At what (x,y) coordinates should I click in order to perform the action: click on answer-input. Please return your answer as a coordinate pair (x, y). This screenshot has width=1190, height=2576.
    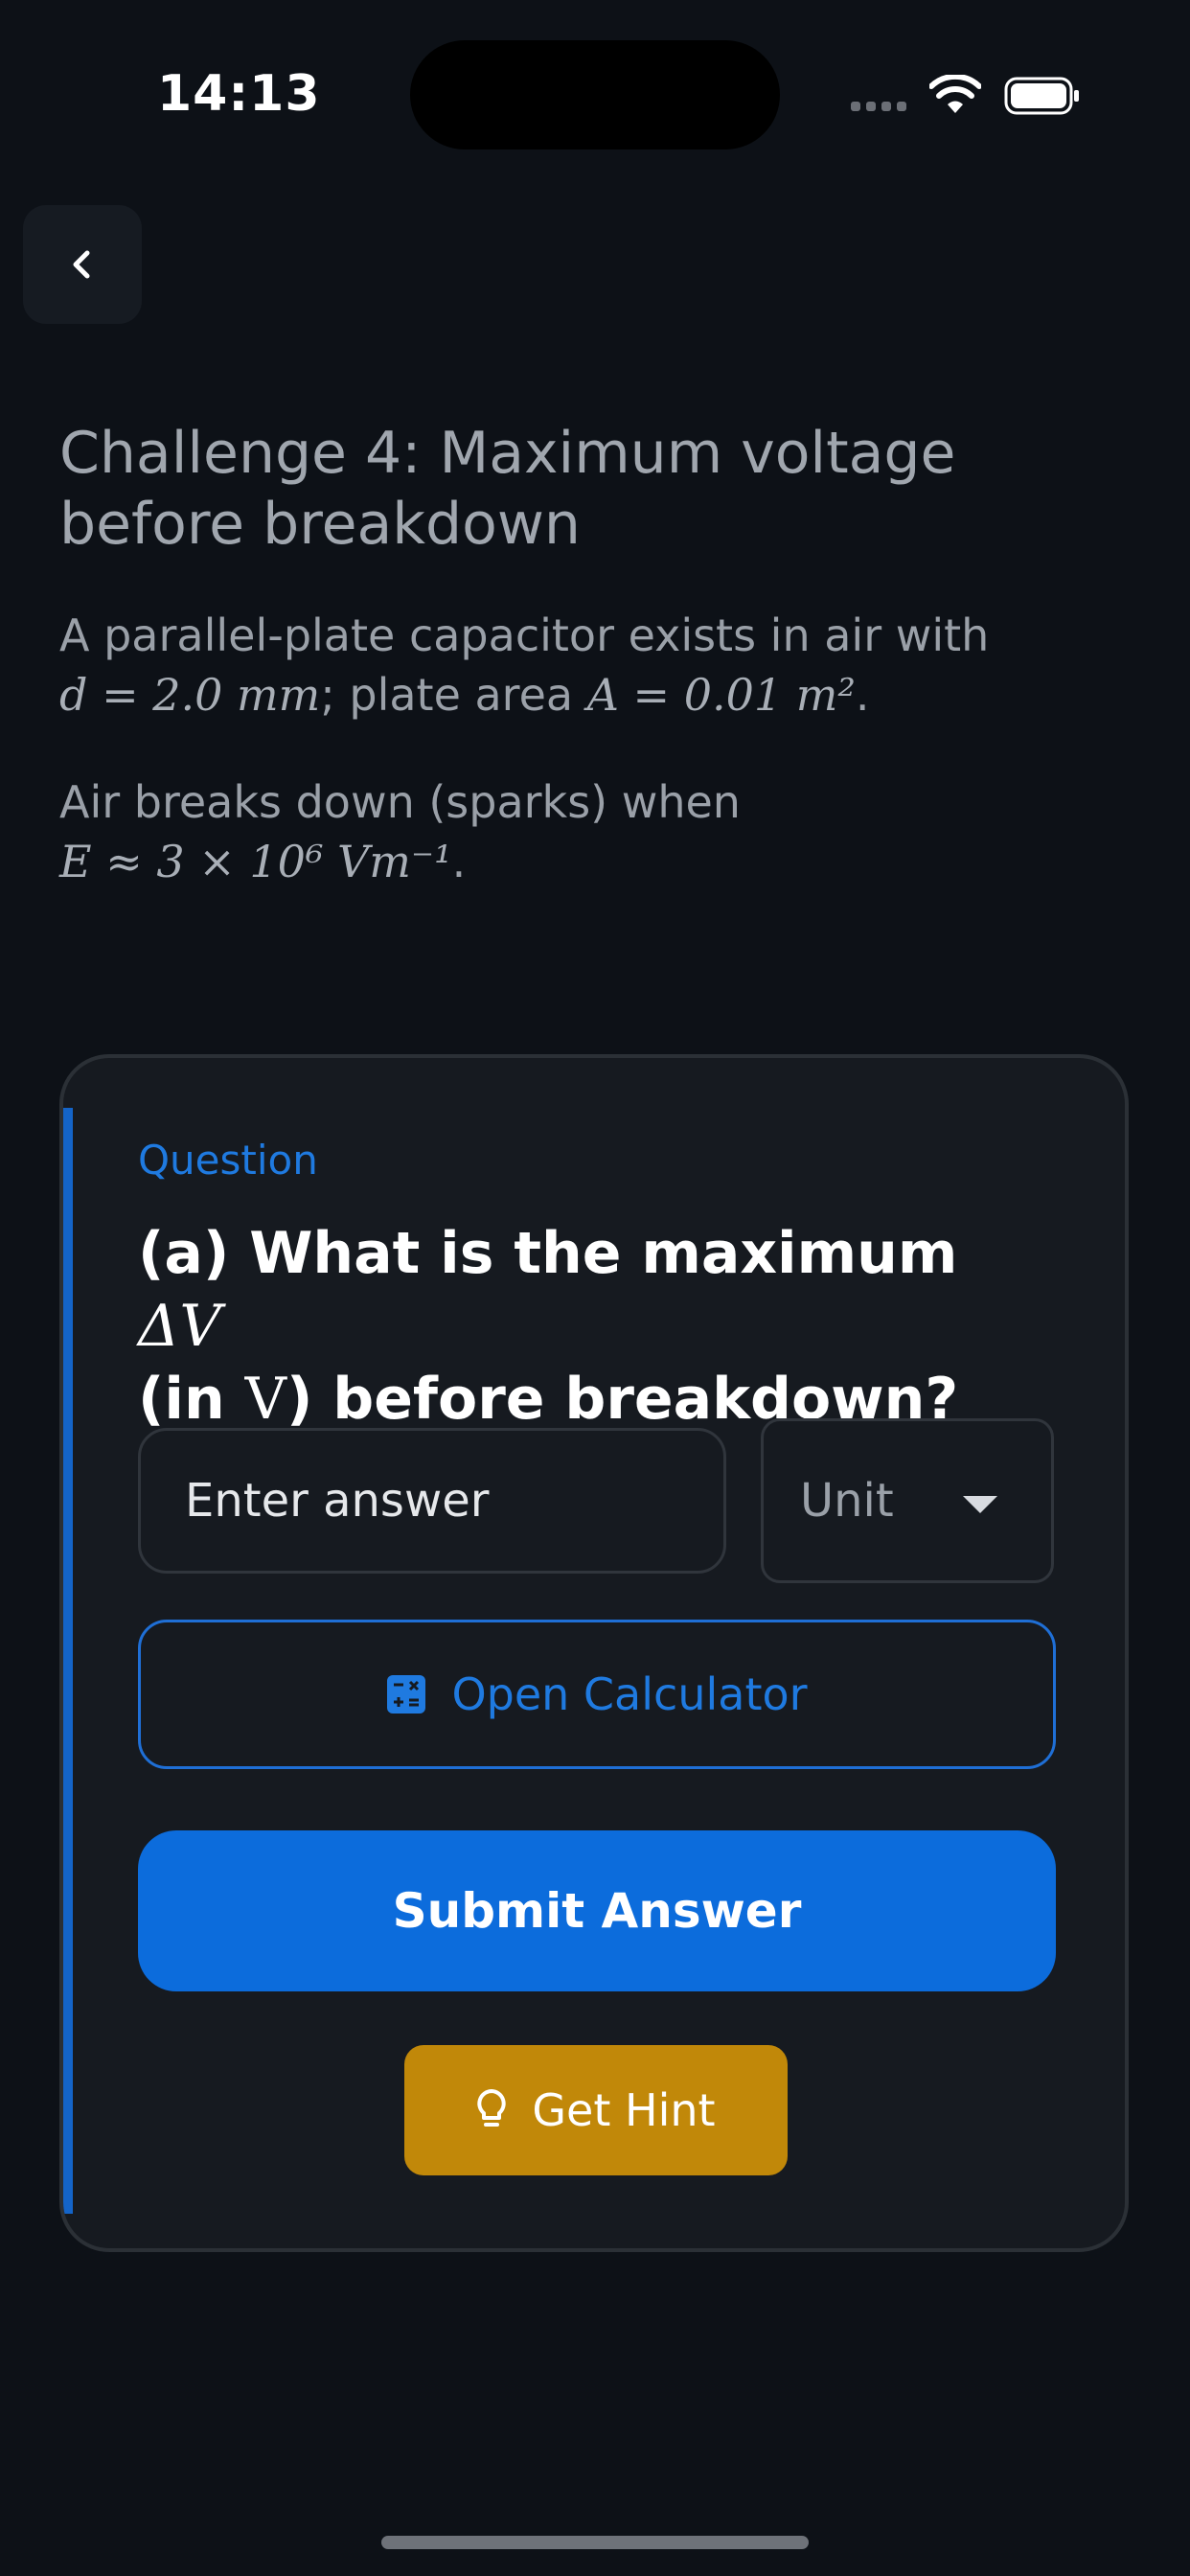
    Looking at the image, I should click on (432, 1501).